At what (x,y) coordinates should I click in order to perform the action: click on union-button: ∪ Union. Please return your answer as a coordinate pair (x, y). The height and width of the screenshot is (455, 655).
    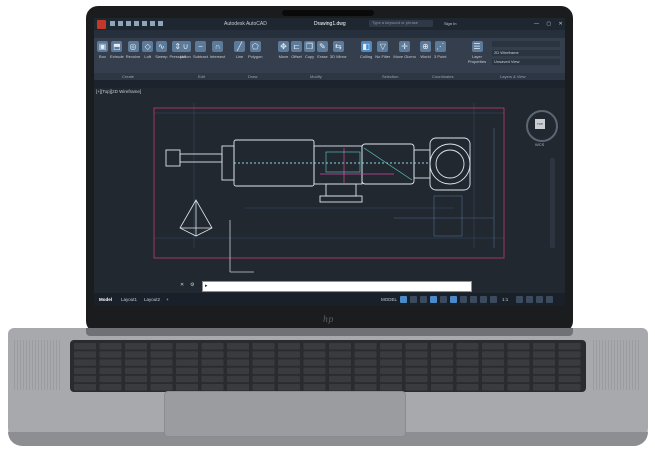
    Looking at the image, I should click on (185, 50).